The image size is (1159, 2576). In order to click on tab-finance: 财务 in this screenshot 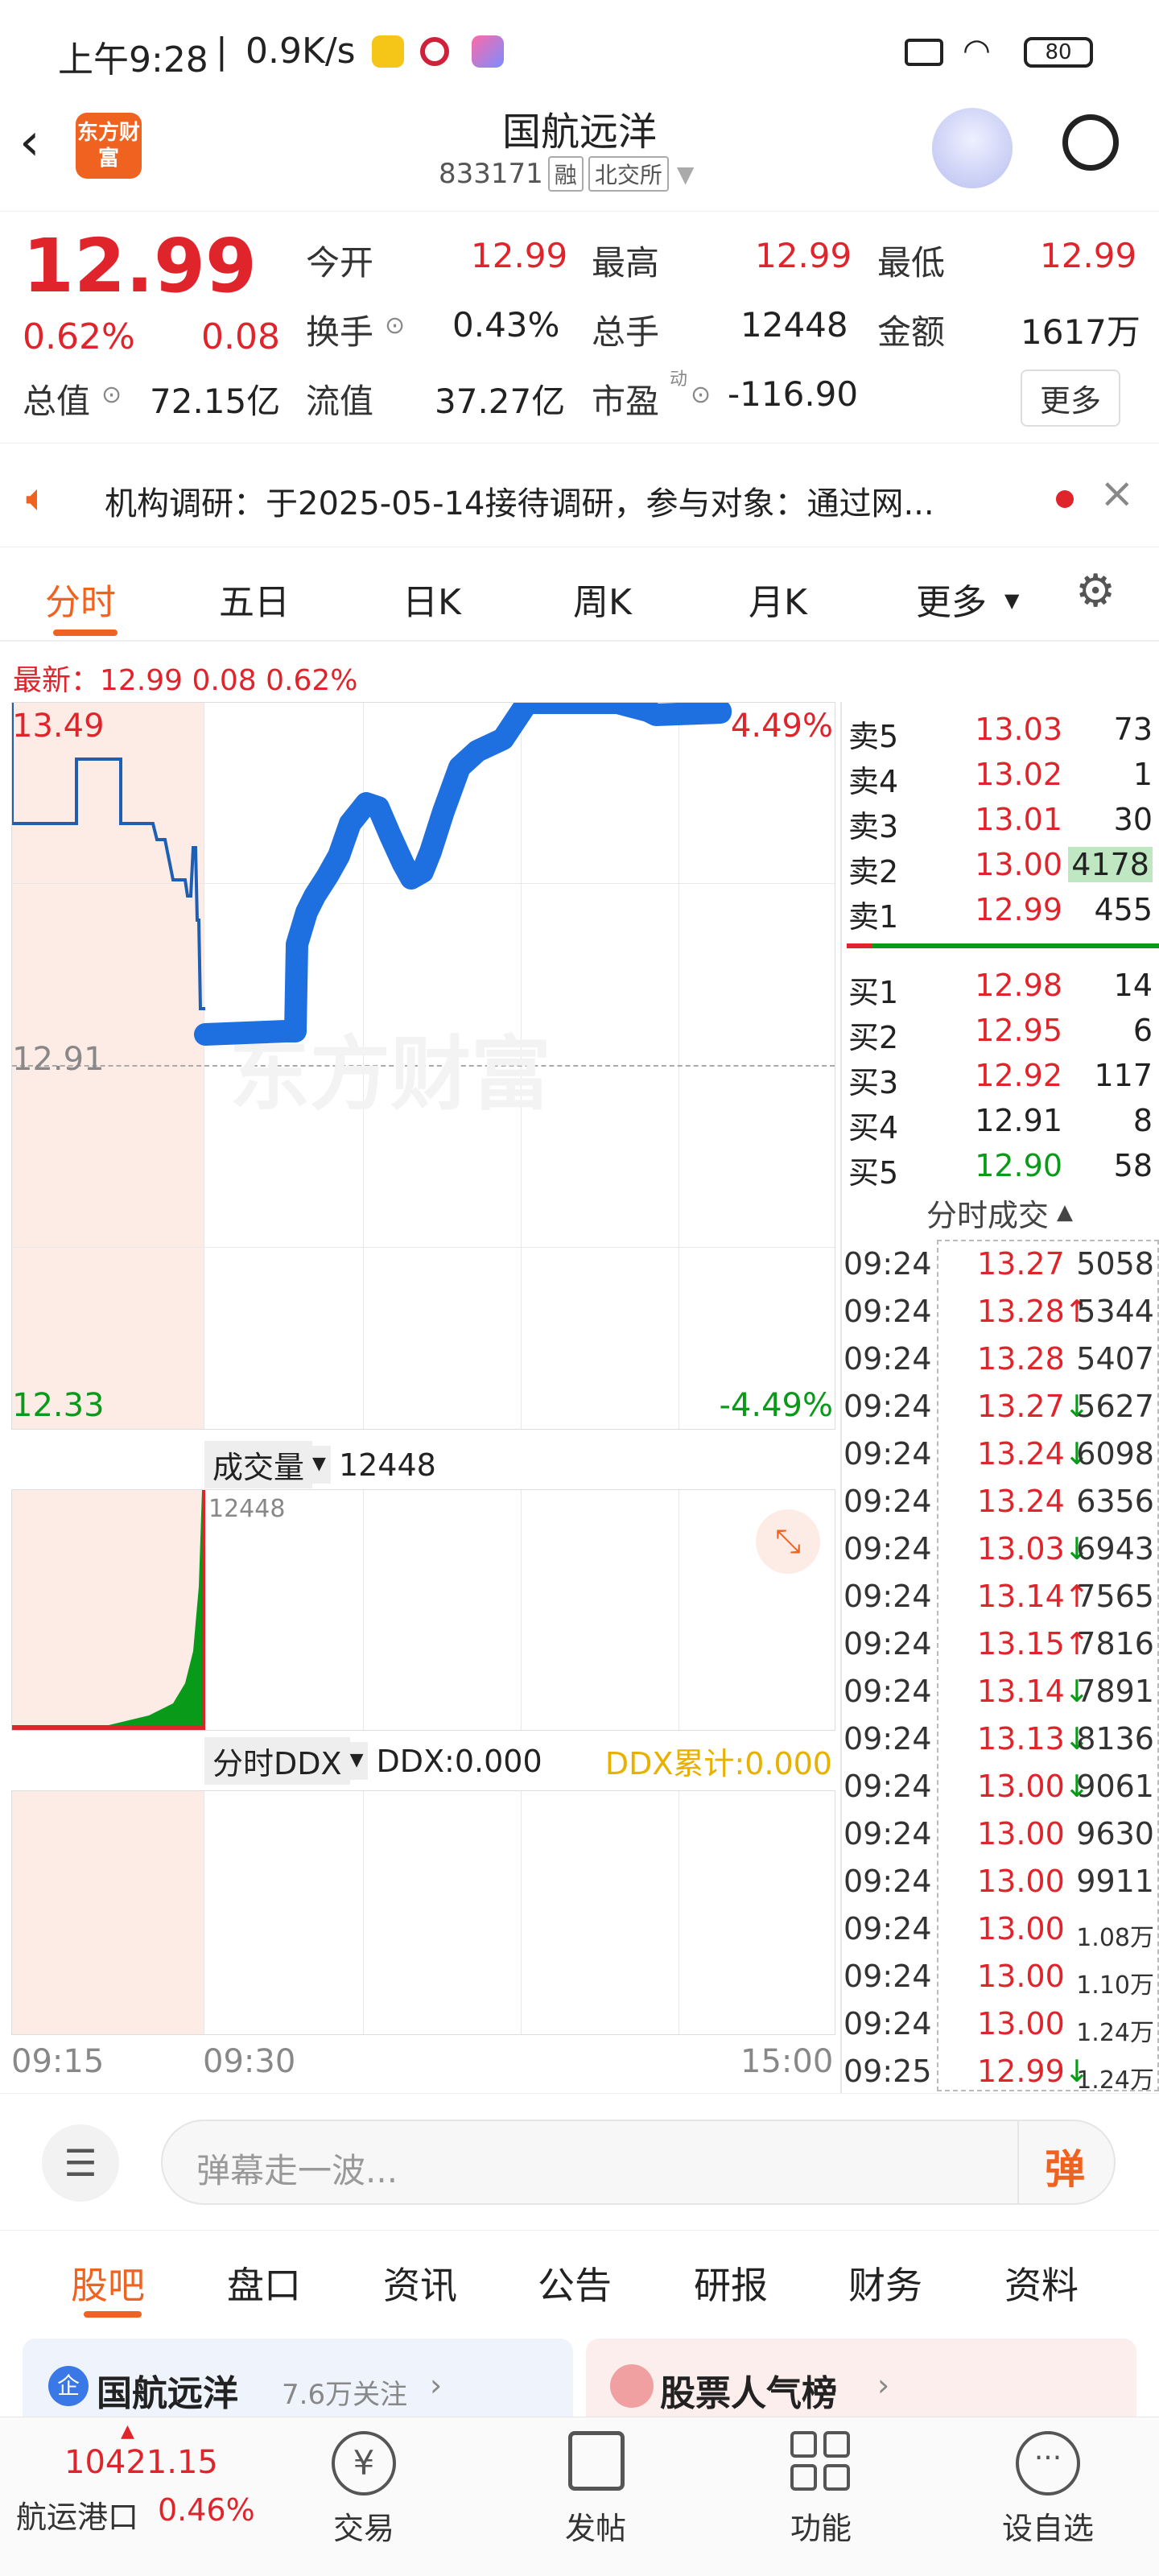, I will do `click(885, 2283)`.